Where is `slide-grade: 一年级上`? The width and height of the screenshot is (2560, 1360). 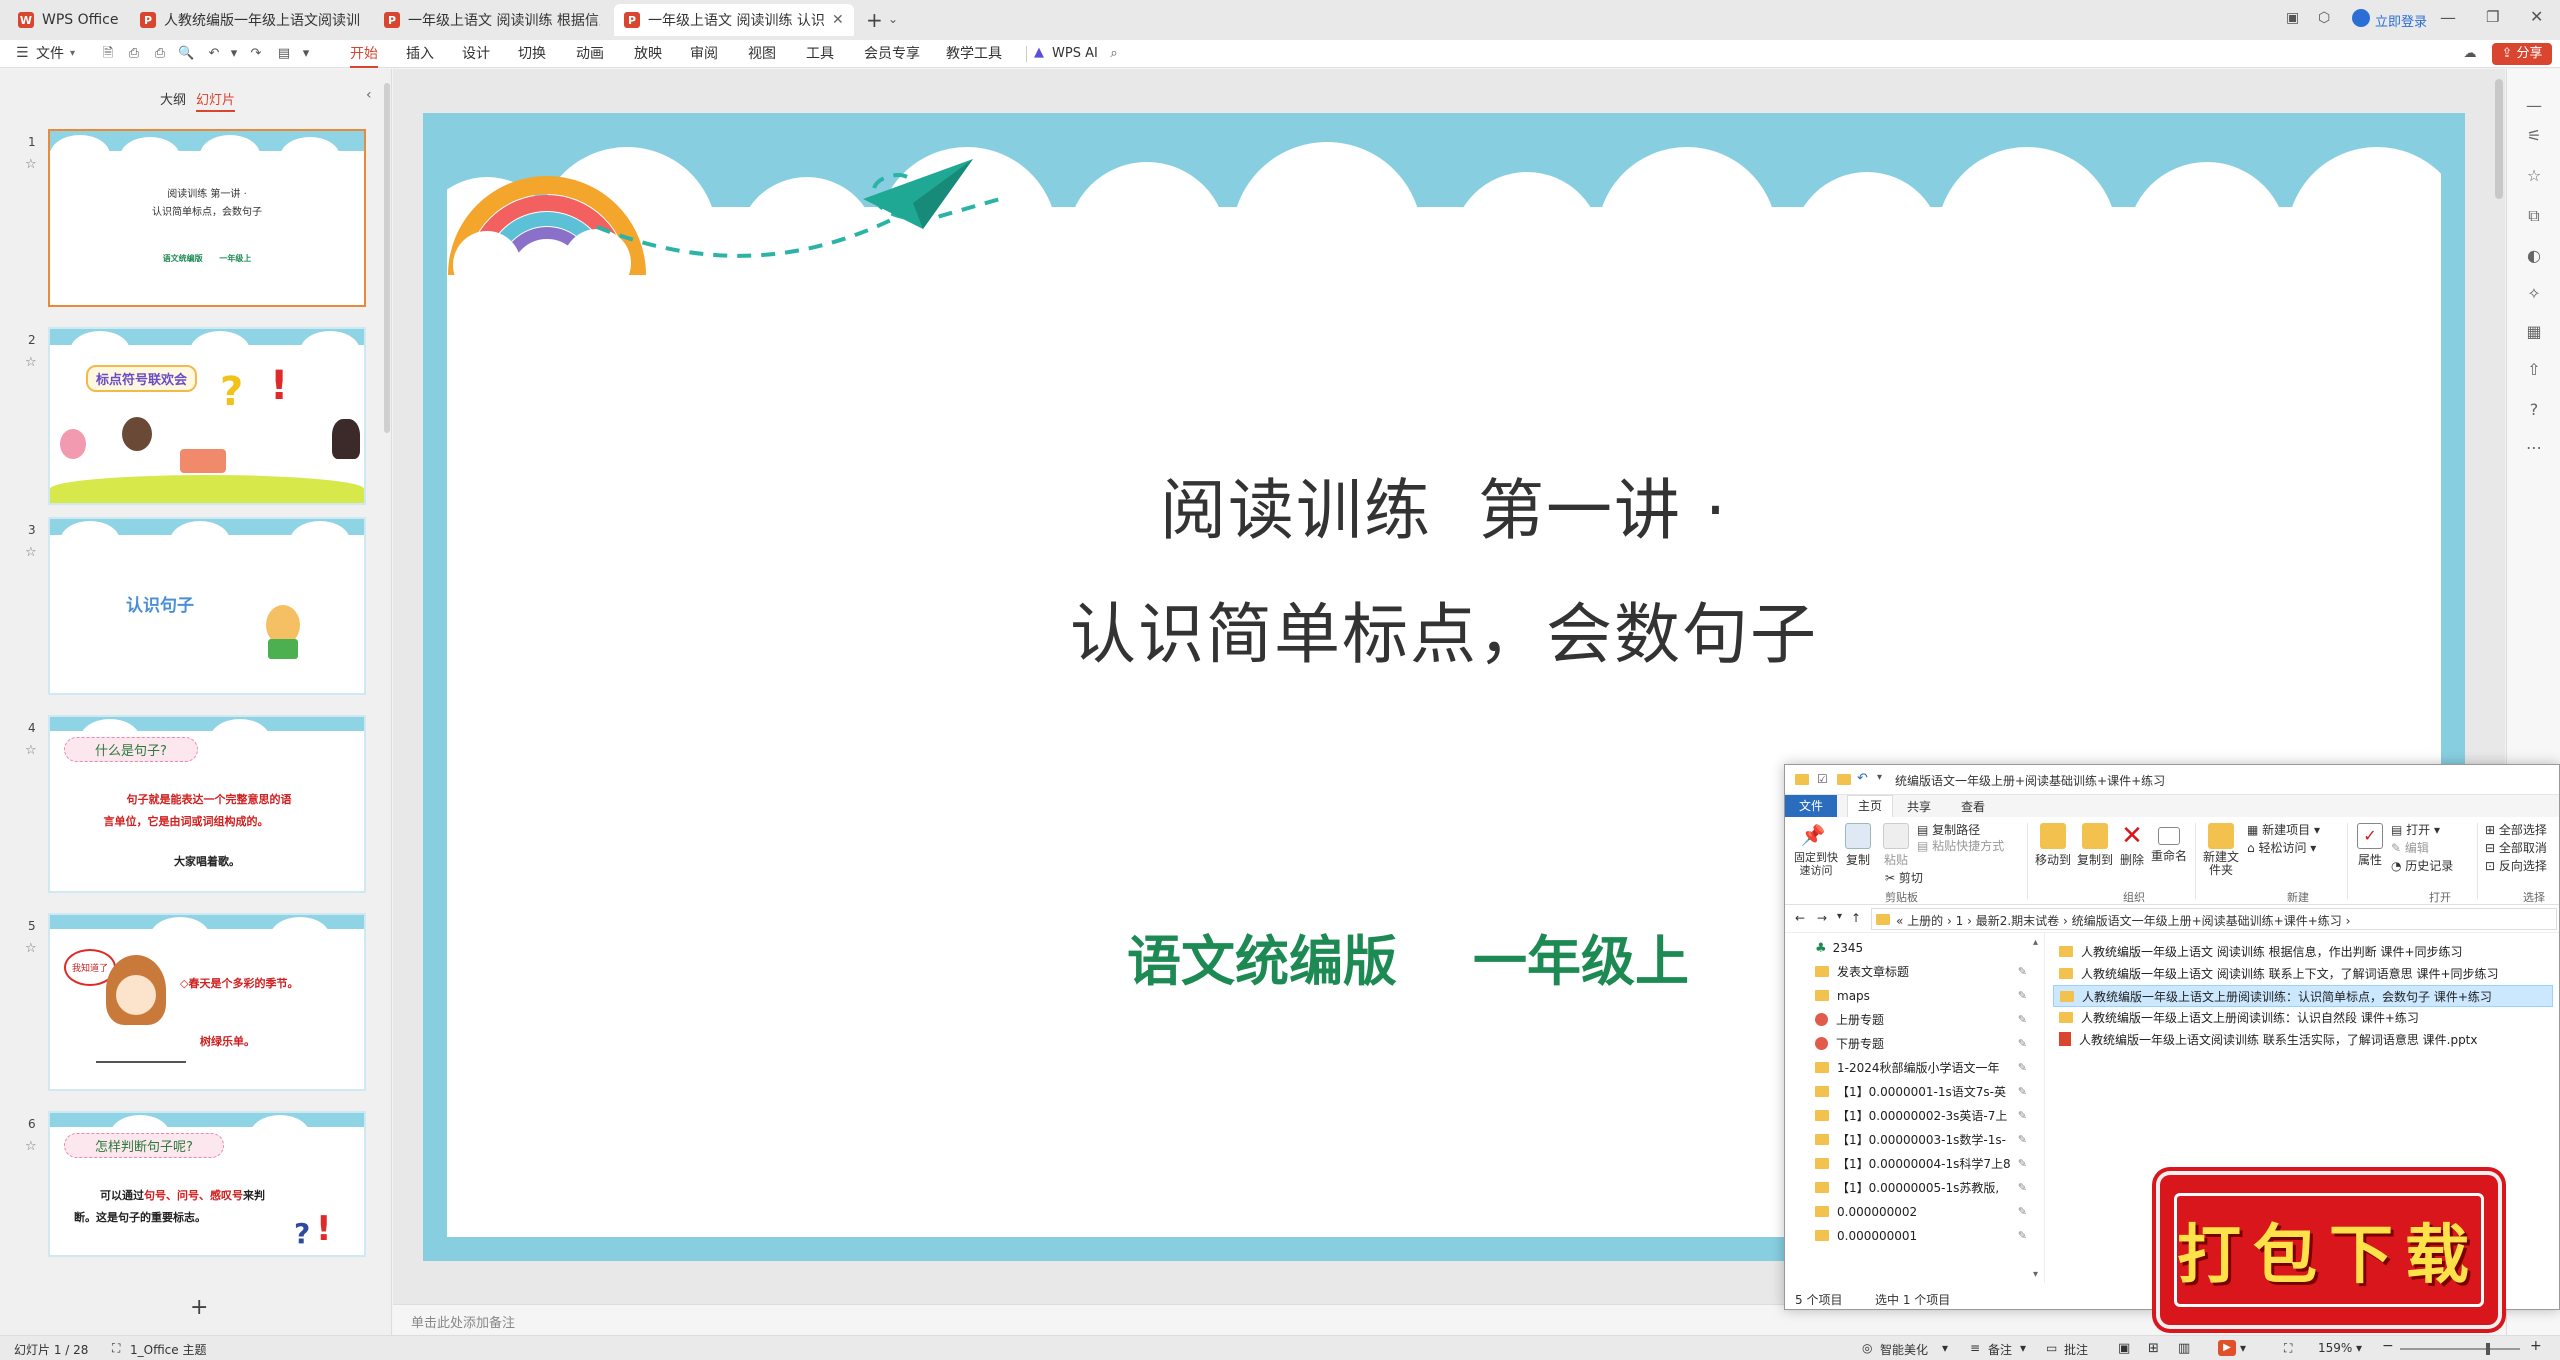
slide-grade: 一年级上 is located at coordinates (1581, 956).